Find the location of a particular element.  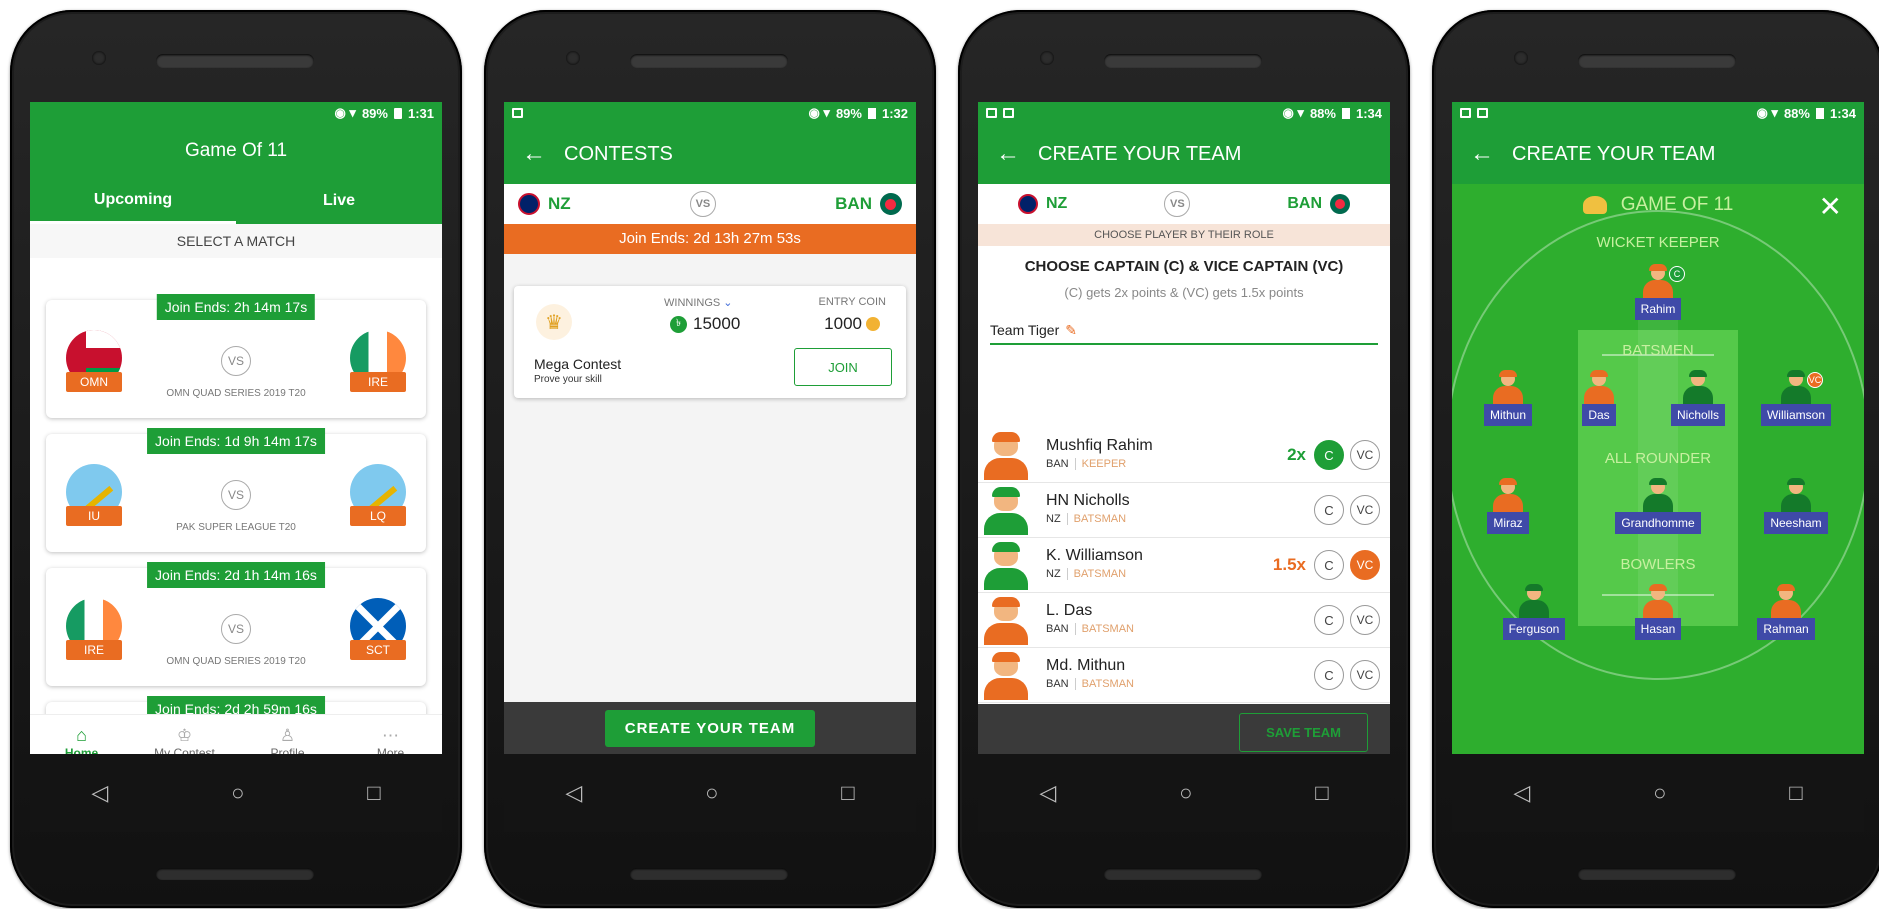

pitch-strip is located at coordinates (1658, 470).